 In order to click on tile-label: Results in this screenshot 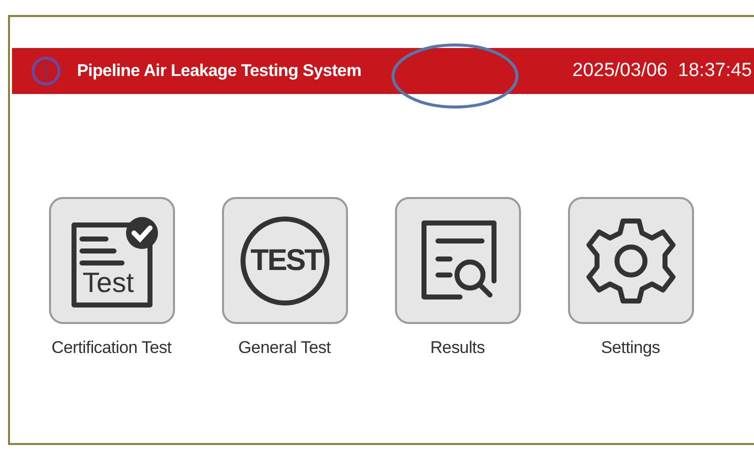, I will do `click(457, 348)`.